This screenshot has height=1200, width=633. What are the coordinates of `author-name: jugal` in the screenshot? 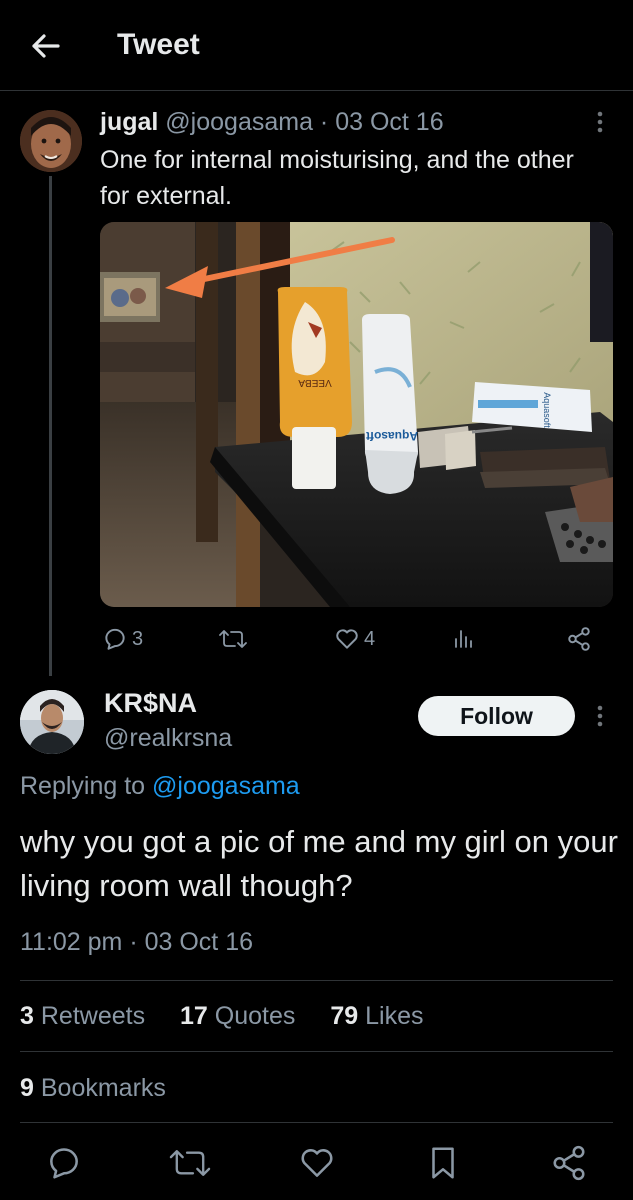 It's located at (129, 122).